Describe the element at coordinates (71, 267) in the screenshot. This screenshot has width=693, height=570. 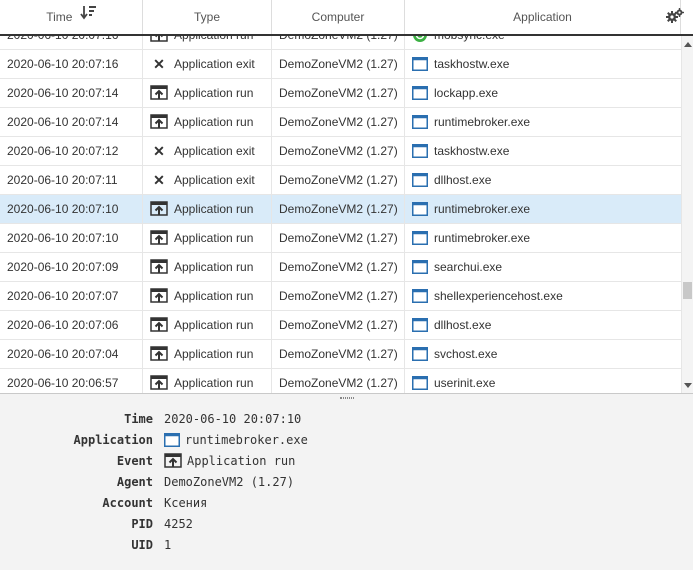
I see `cell-time: 2020-06-10 20:07:09` at that location.